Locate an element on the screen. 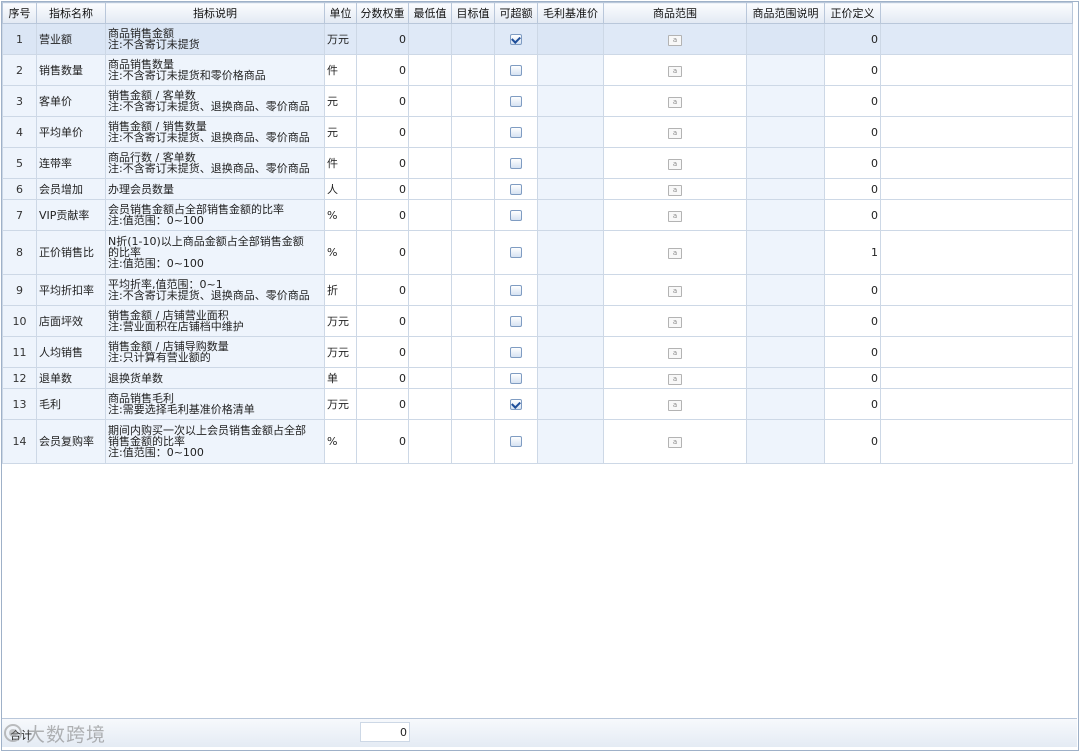 This screenshot has width=1080, height=753. unit-cell: % is located at coordinates (340, 441).